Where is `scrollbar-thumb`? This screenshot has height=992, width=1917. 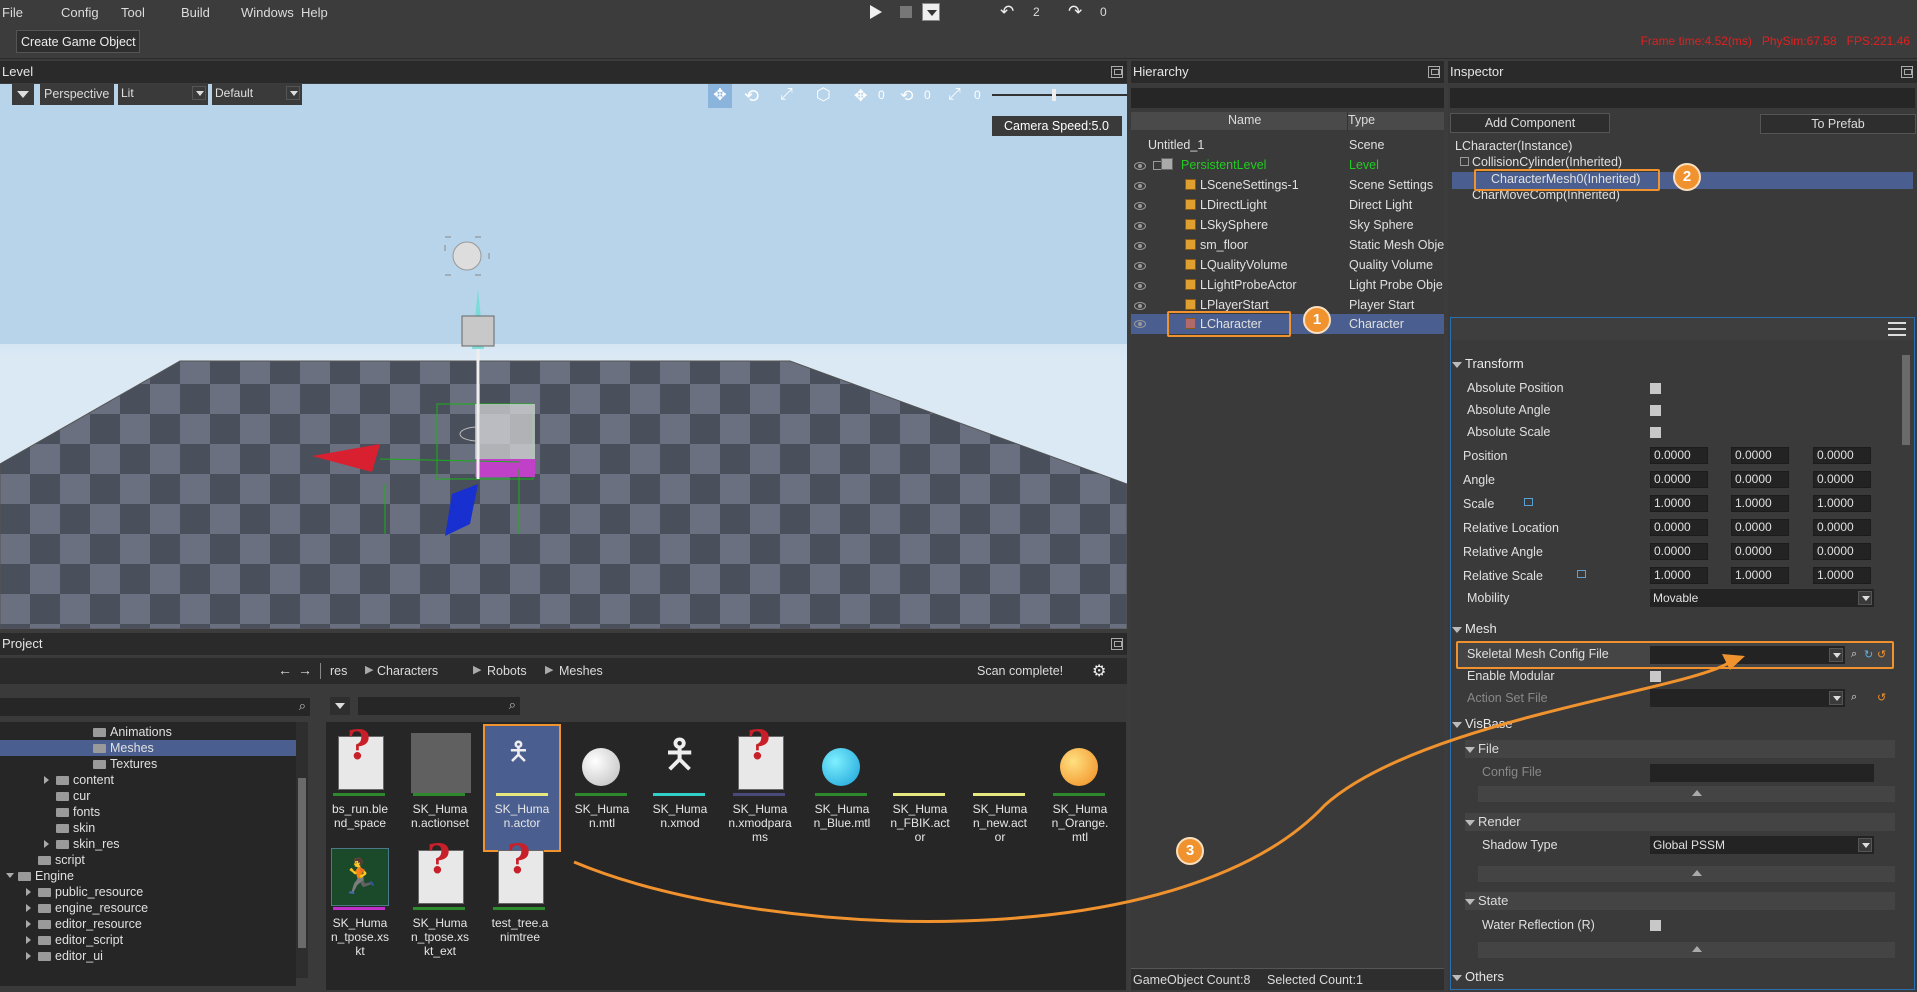
scrollbar-thumb is located at coordinates (302, 863).